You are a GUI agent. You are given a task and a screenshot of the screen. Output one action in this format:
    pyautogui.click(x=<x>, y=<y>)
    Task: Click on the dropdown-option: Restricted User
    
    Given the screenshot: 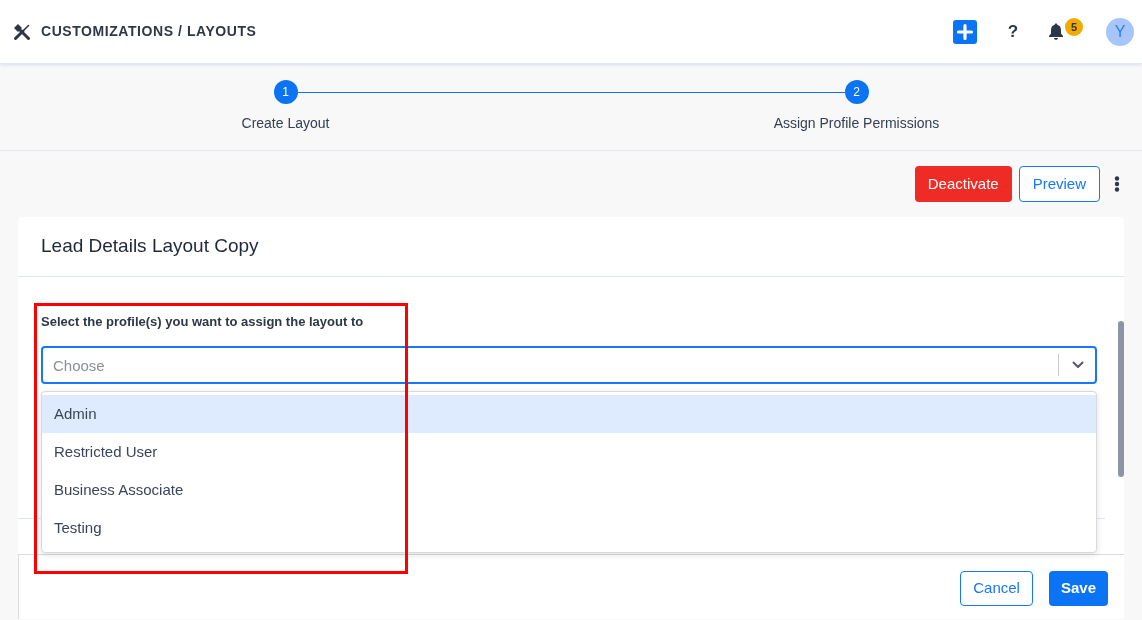 What is the action you would take?
    pyautogui.click(x=569, y=452)
    